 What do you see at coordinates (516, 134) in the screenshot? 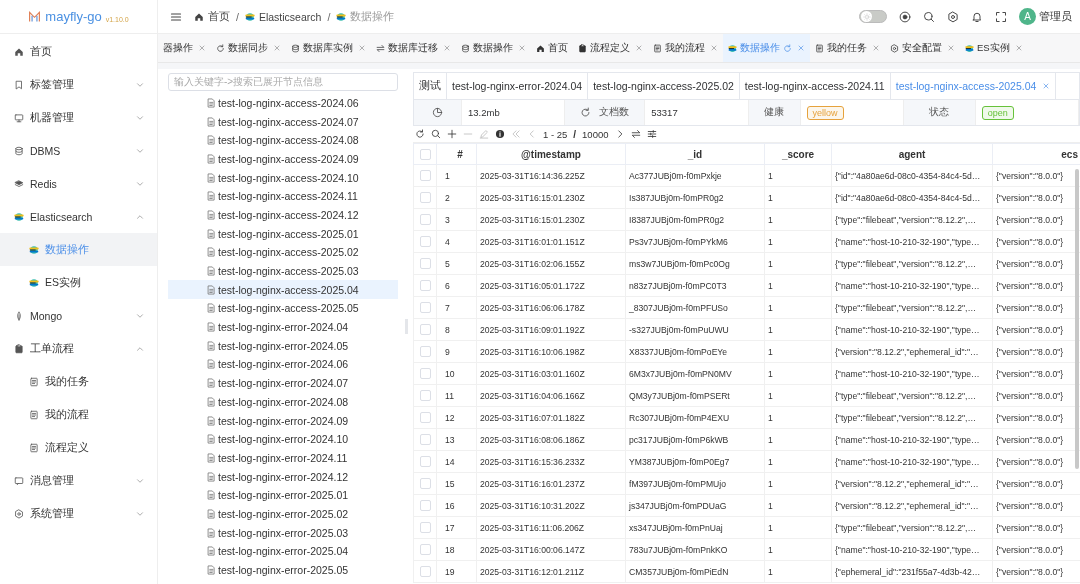
I see `double-chevron-left-icon` at bounding box center [516, 134].